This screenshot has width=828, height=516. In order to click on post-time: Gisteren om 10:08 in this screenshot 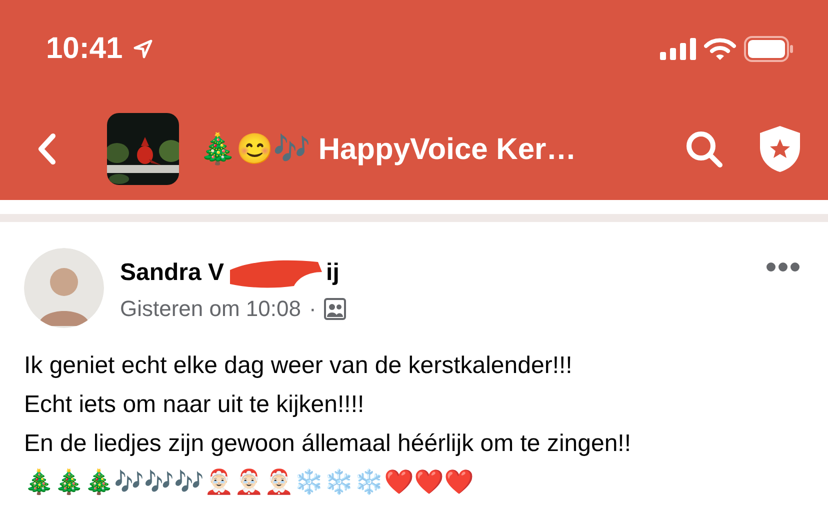, I will do `click(210, 309)`.